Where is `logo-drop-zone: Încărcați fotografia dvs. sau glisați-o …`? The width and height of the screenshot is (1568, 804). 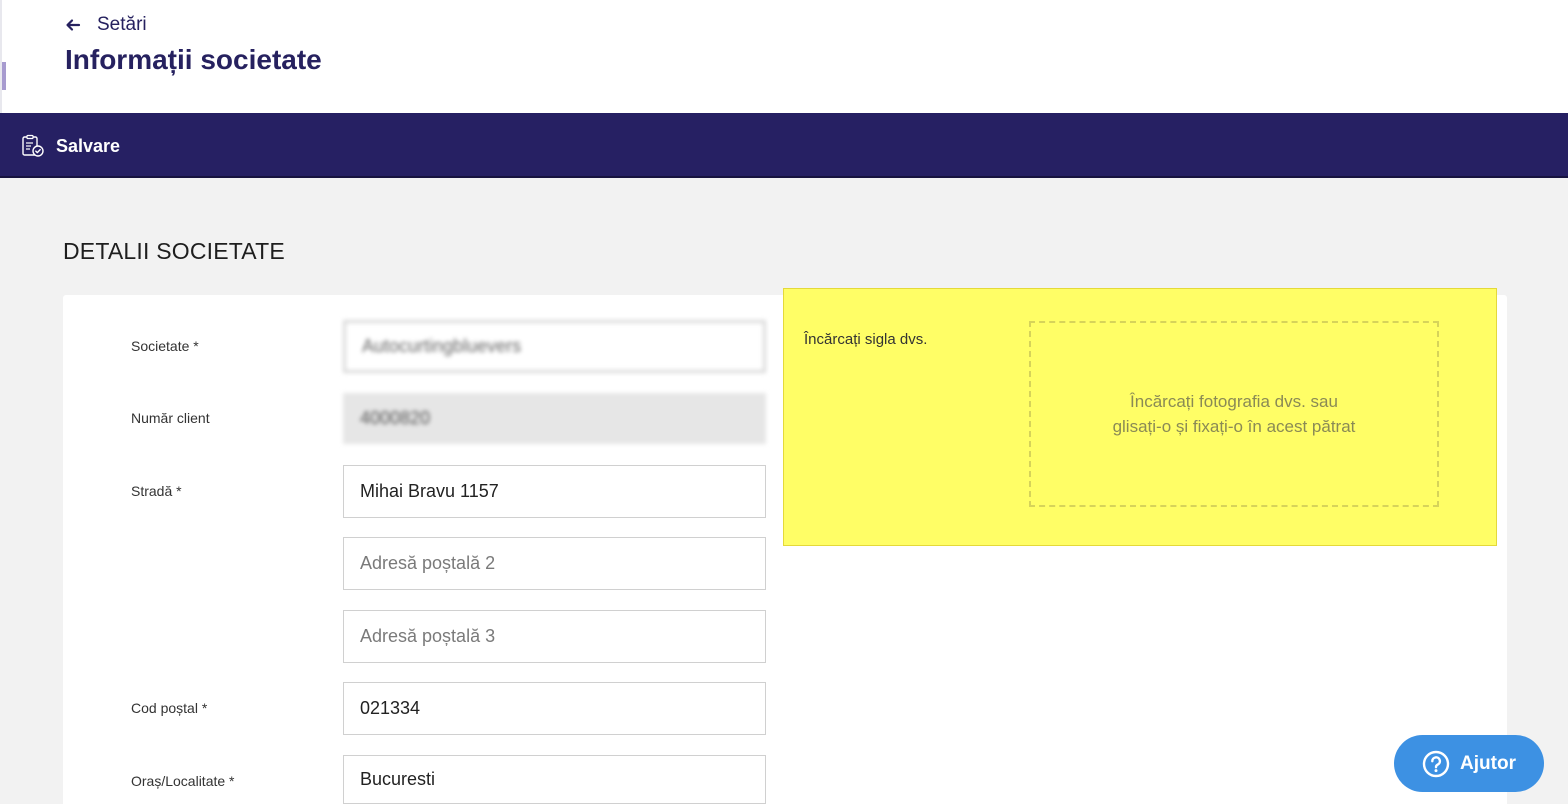
logo-drop-zone: Încărcați fotografia dvs. sau glisați-o … is located at coordinates (1234, 414).